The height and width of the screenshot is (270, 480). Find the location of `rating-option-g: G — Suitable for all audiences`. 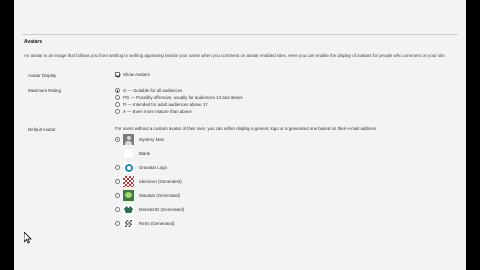

rating-option-g: G — Suitable for all audiences is located at coordinates (148, 90).